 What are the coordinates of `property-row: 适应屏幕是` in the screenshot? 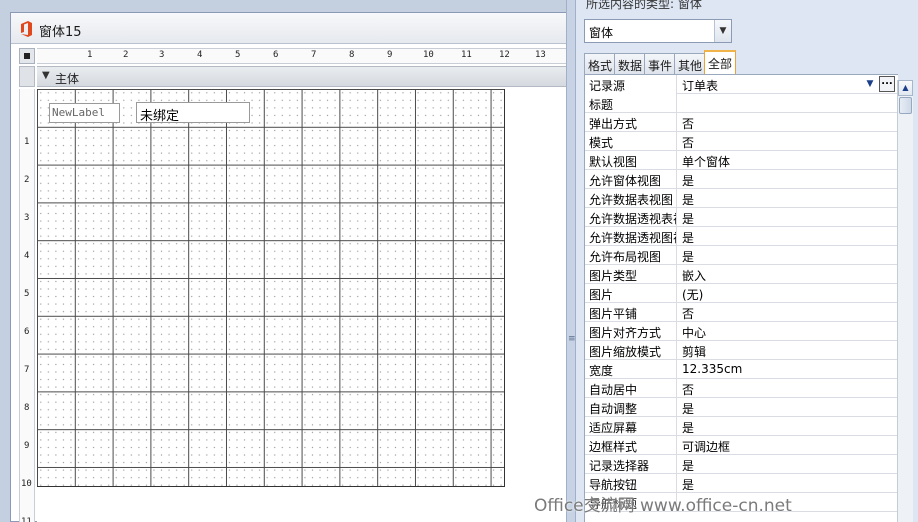 It's located at (741, 426).